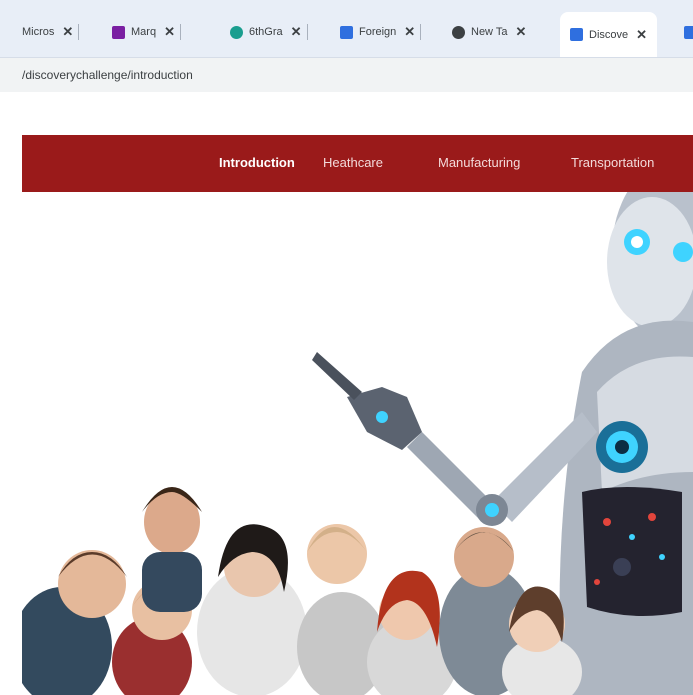  Describe the element at coordinates (118, 32) in the screenshot. I see `marq-icon` at that location.